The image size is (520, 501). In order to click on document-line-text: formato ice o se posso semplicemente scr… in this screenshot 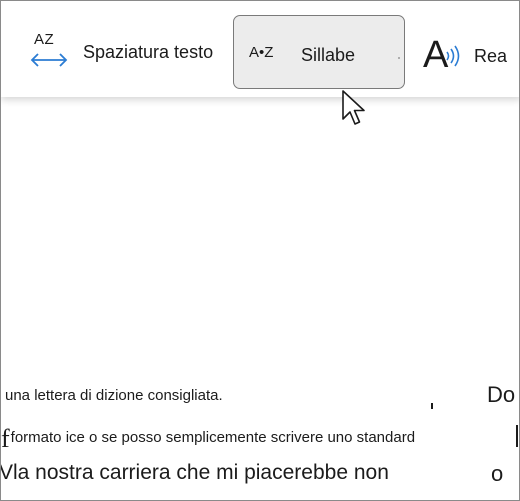, I will do `click(213, 437)`.